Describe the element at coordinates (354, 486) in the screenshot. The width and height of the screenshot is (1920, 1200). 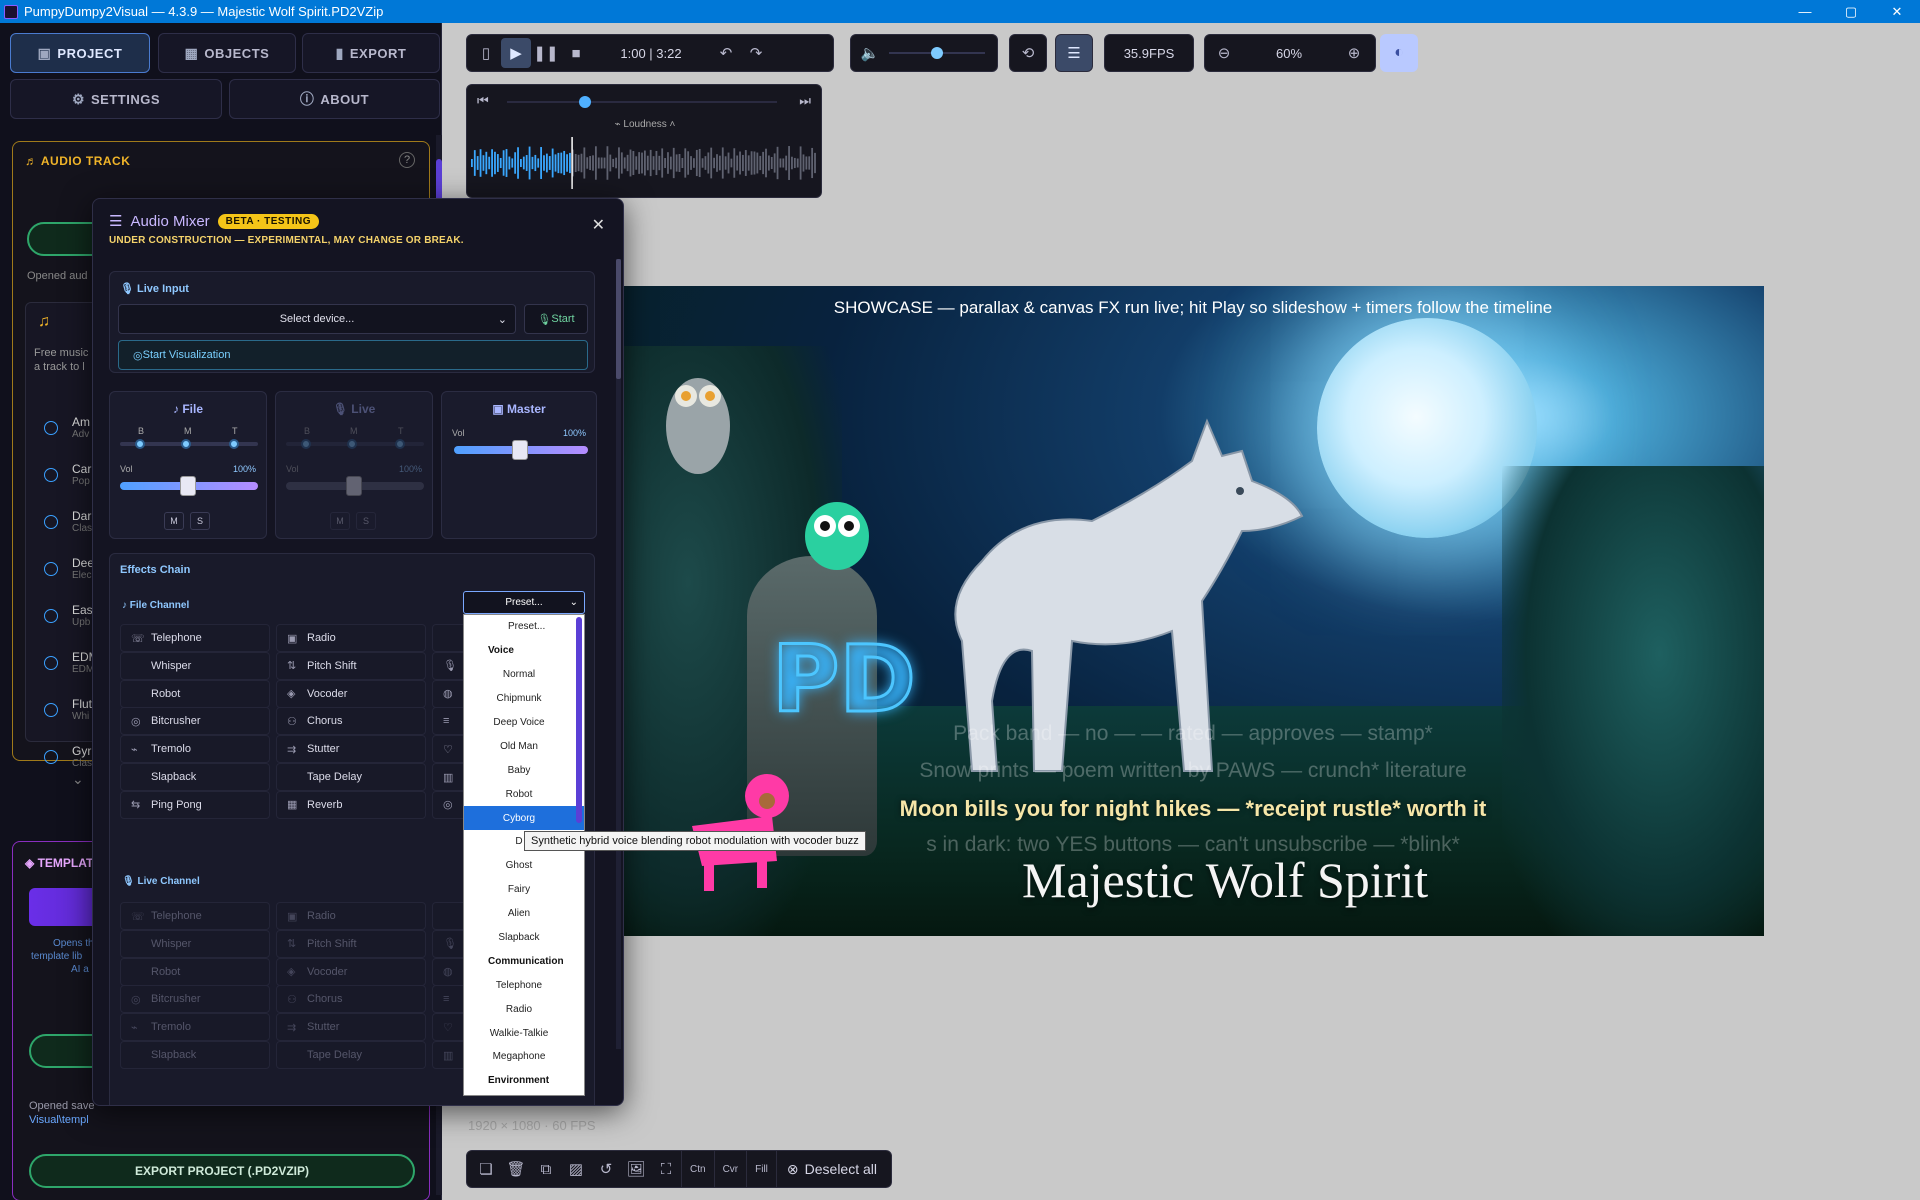
I see `live-volume-thumb` at that location.